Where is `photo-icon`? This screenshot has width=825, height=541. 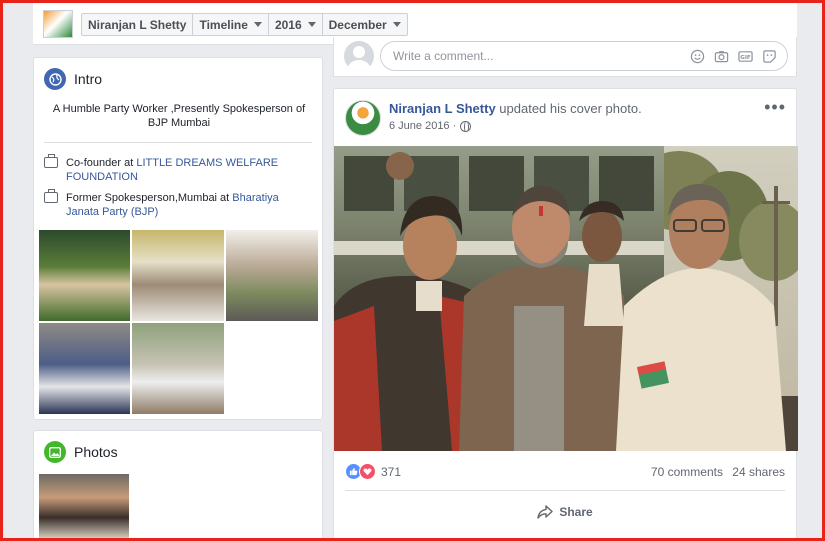
photo-icon is located at coordinates (55, 452).